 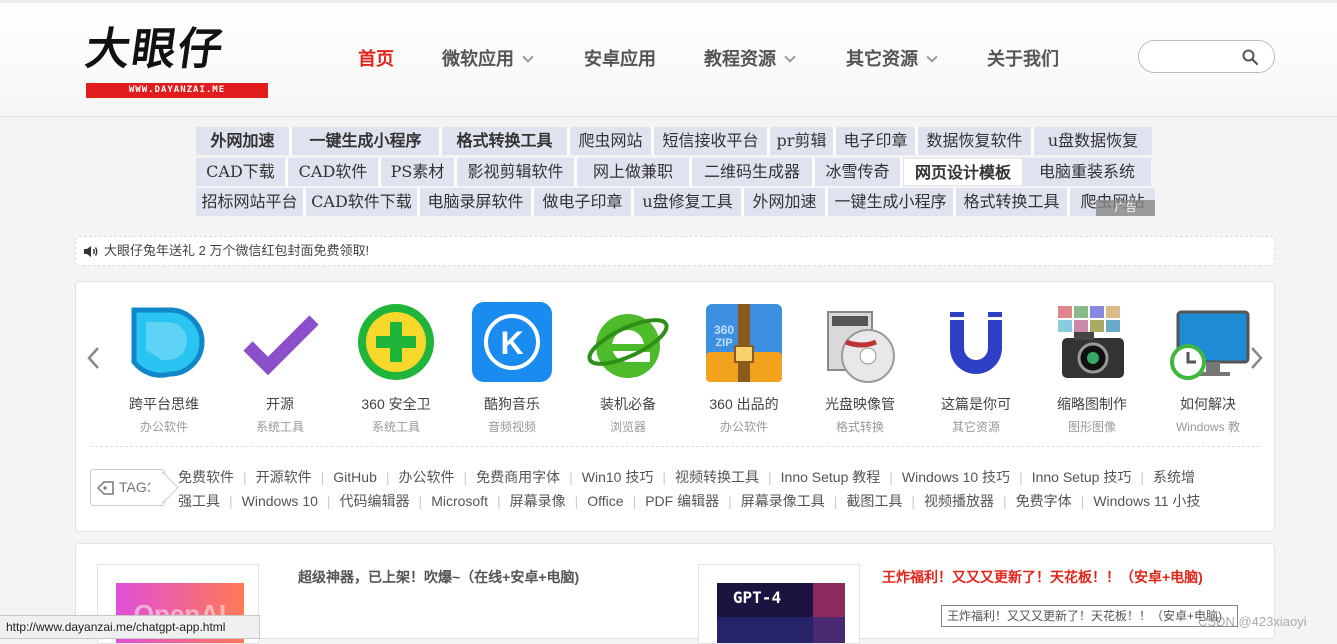 I want to click on announcement-bar: 大眼仔兔年送礼 2 万个微信红包封面免费领取!, so click(x=675, y=251).